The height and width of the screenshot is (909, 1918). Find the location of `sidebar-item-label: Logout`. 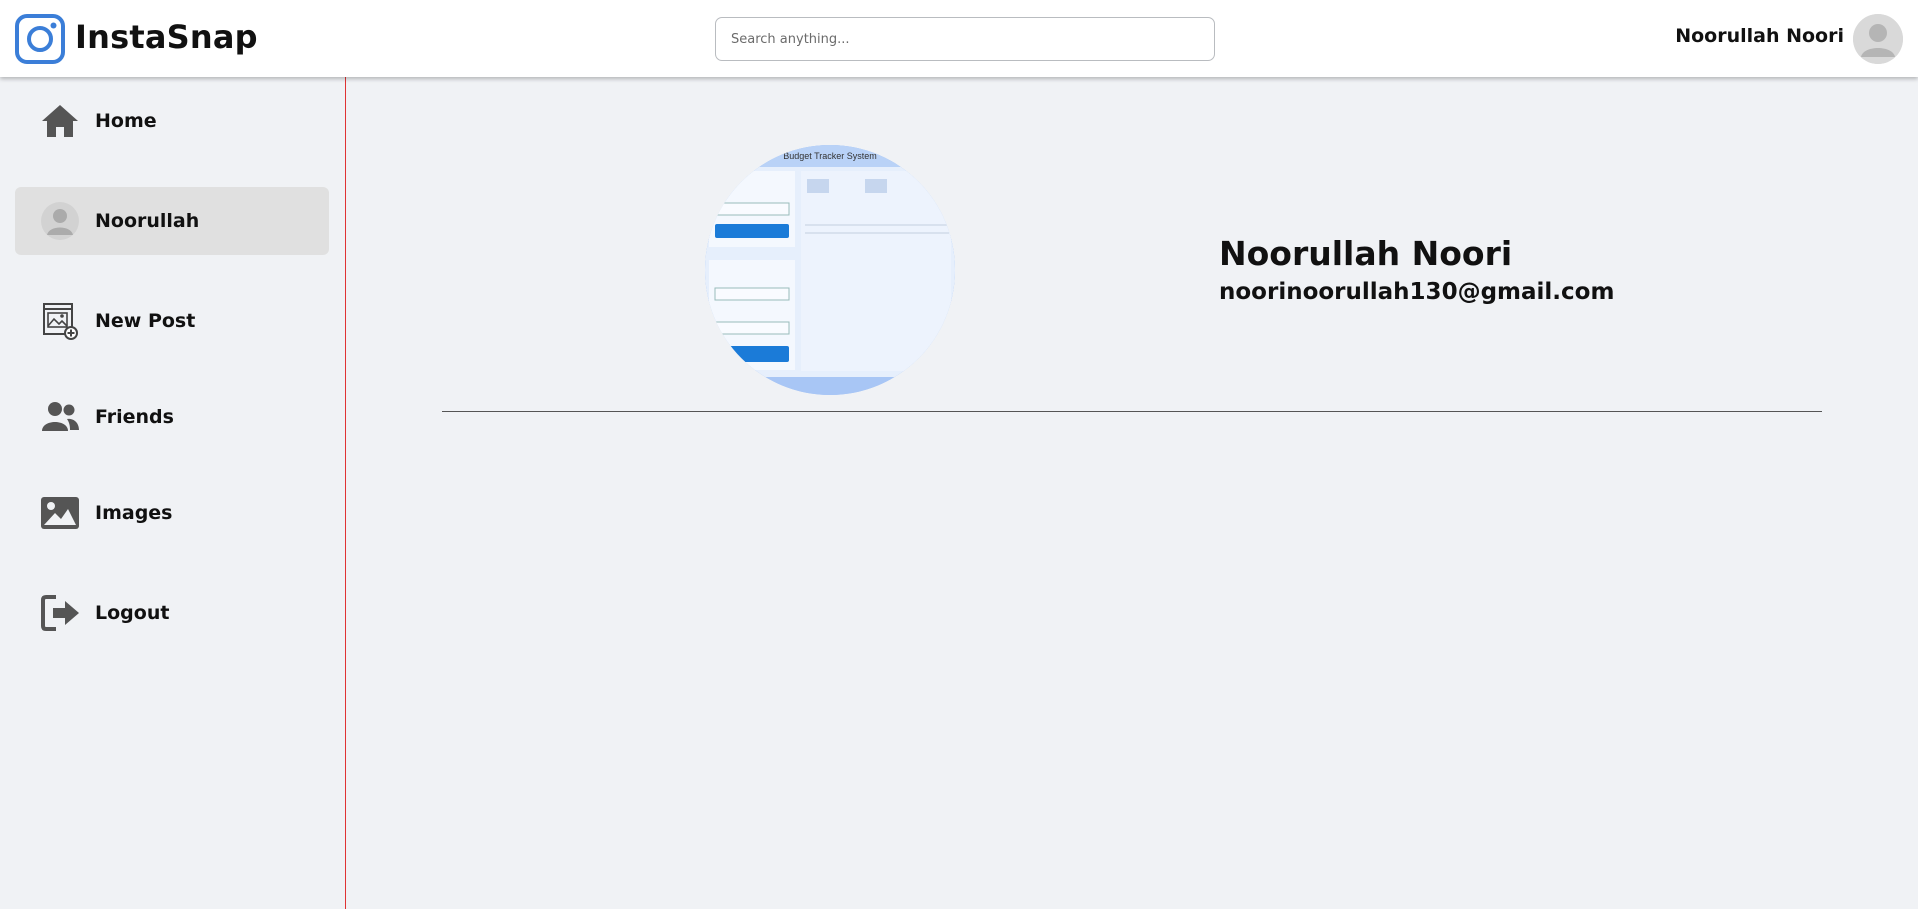

sidebar-item-label: Logout is located at coordinates (132, 613).